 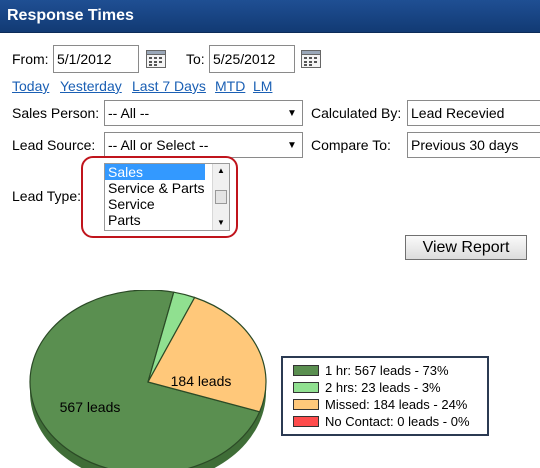 I want to click on legend-item: 2 hrs: 23 leads - 3%, so click(x=390, y=387).